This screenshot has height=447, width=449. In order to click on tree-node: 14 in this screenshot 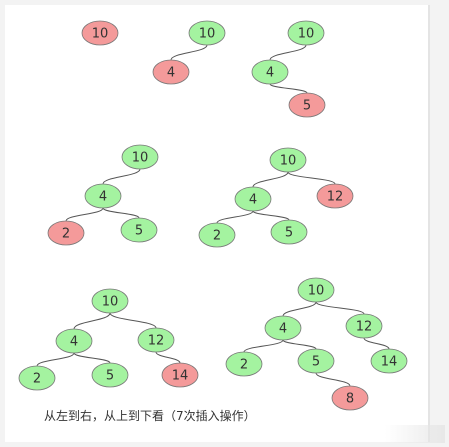, I will do `click(389, 361)`.